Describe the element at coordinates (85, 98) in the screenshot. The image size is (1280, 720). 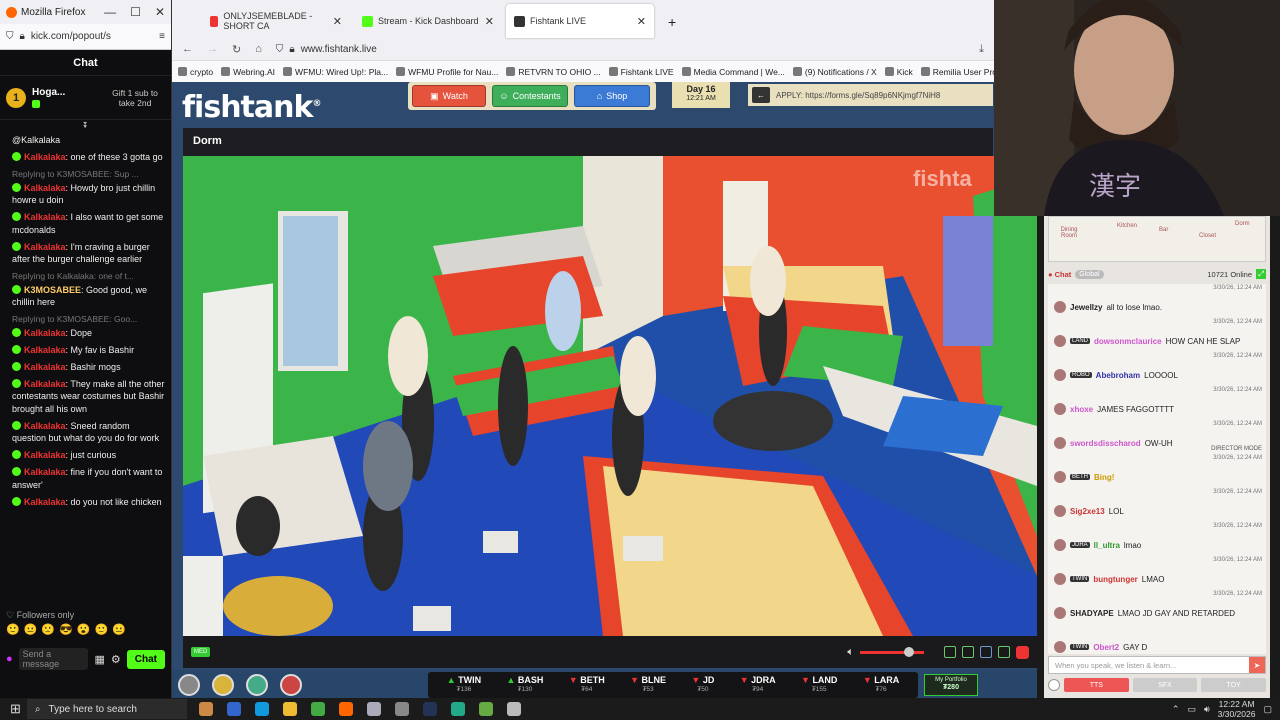
I see `pinned-gifter: 1 Hoga... Gift 1 sub to take 2nd` at that location.